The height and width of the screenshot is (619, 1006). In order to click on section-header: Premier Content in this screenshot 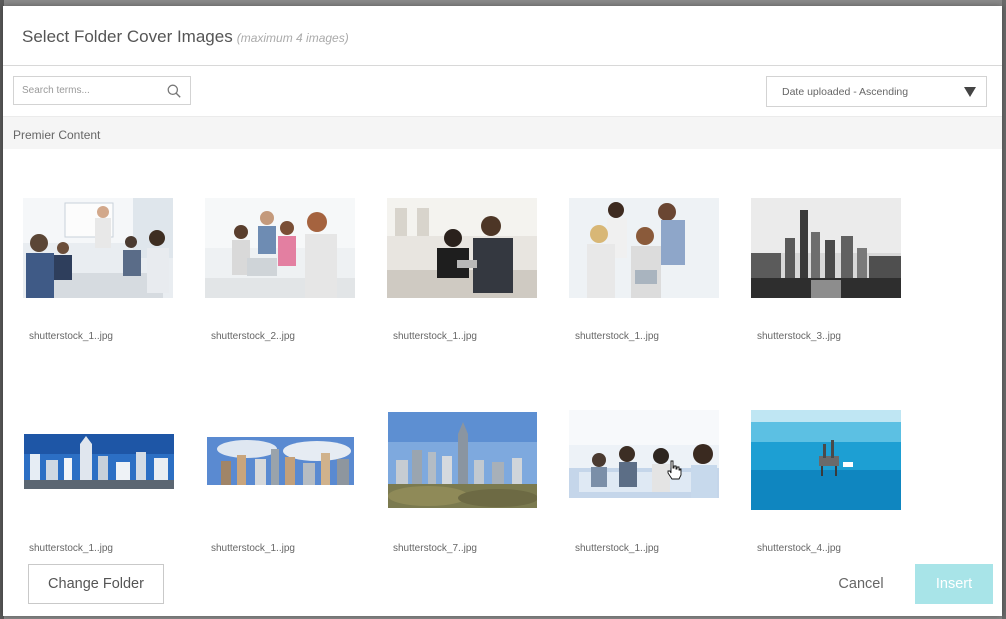, I will do `click(502, 132)`.